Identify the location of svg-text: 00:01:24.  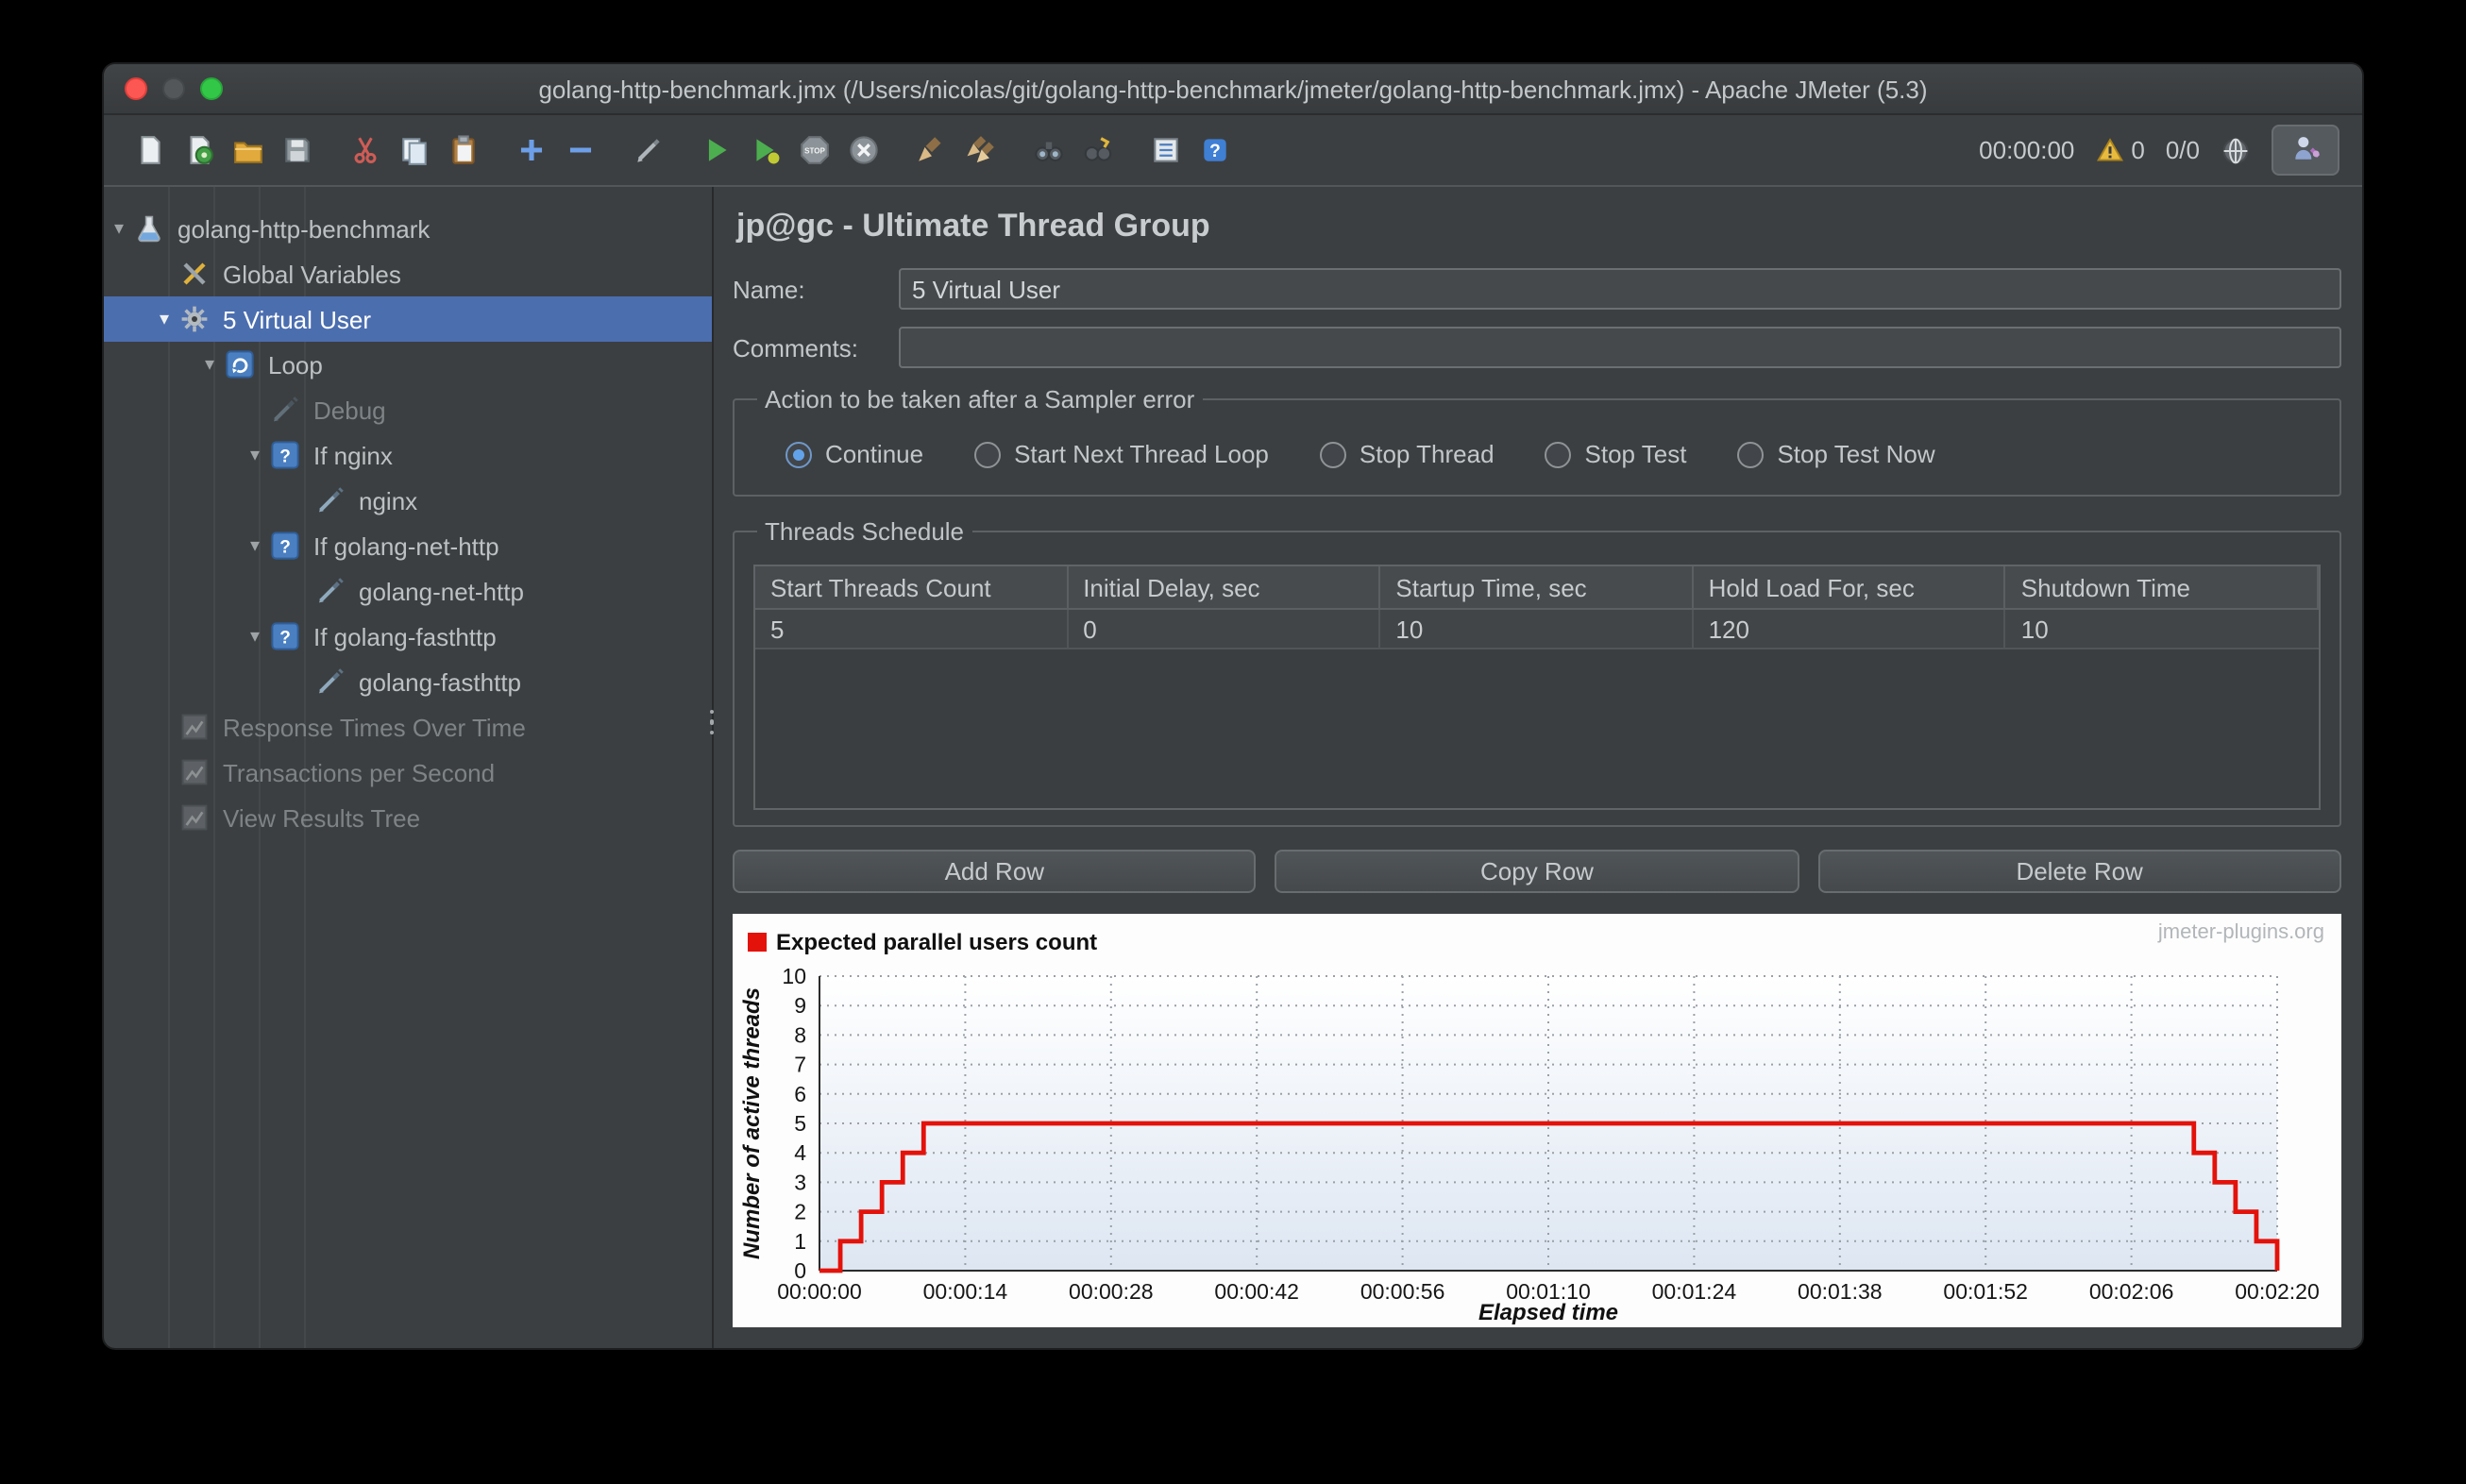
(1694, 1291).